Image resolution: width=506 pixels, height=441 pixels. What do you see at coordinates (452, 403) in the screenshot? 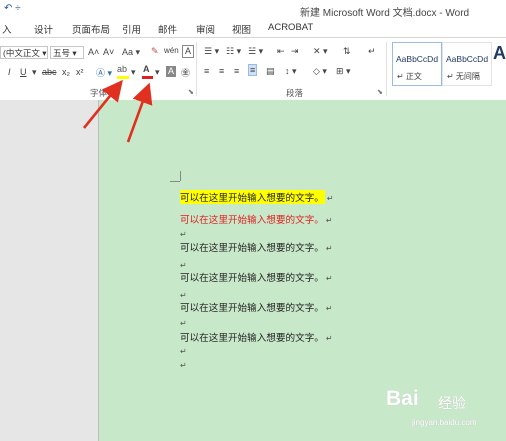
I see `baidu-logo-suffix: 经验` at bounding box center [452, 403].